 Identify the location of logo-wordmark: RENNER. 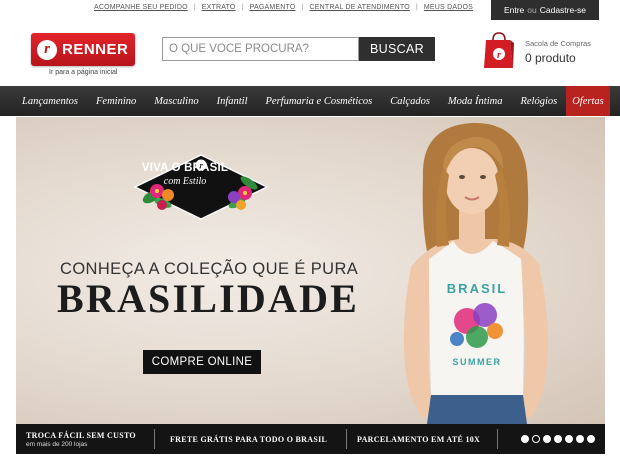
(95, 49).